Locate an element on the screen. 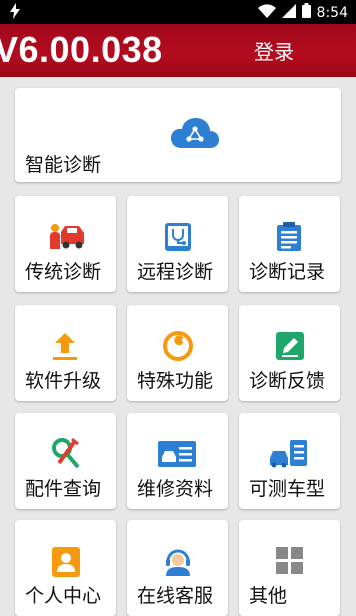  tablet-stethoscope-icon is located at coordinates (178, 239).